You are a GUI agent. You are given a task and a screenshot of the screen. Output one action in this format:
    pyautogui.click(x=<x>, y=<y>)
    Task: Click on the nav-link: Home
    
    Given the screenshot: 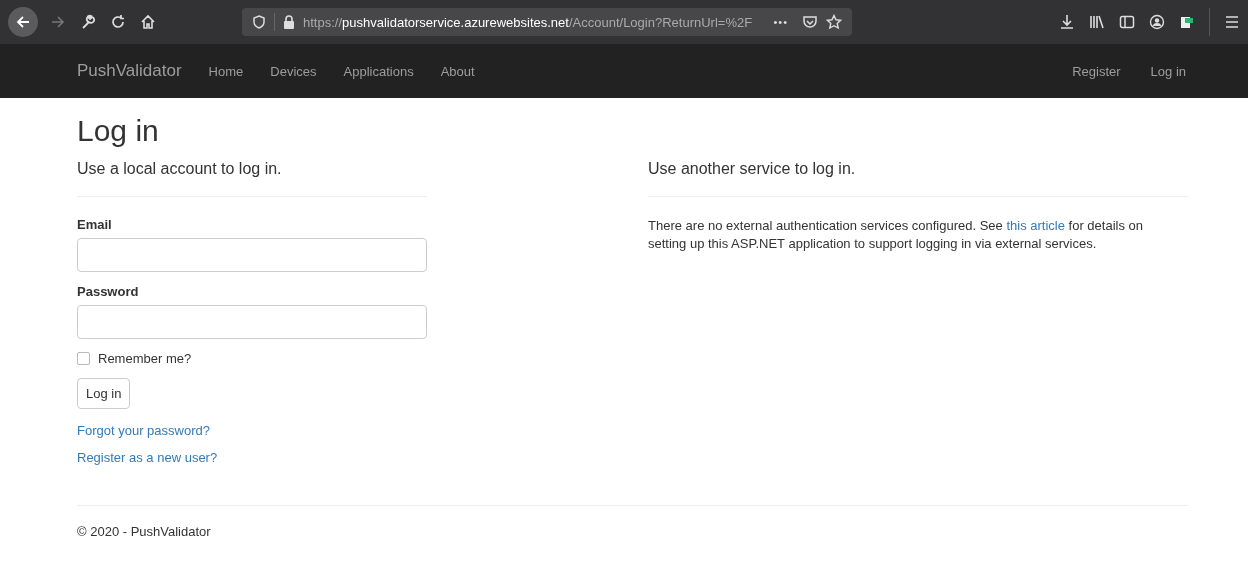 What is the action you would take?
    pyautogui.click(x=226, y=71)
    